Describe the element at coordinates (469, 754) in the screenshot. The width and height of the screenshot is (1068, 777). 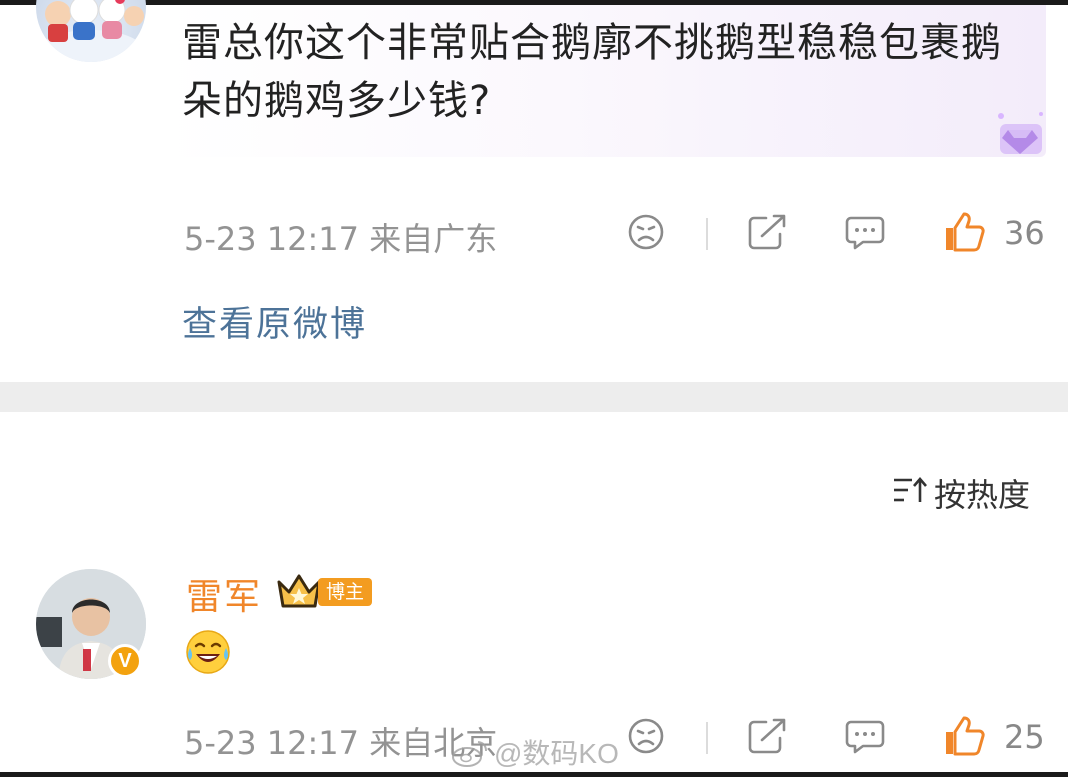
I see `weibo-logo-icon` at that location.